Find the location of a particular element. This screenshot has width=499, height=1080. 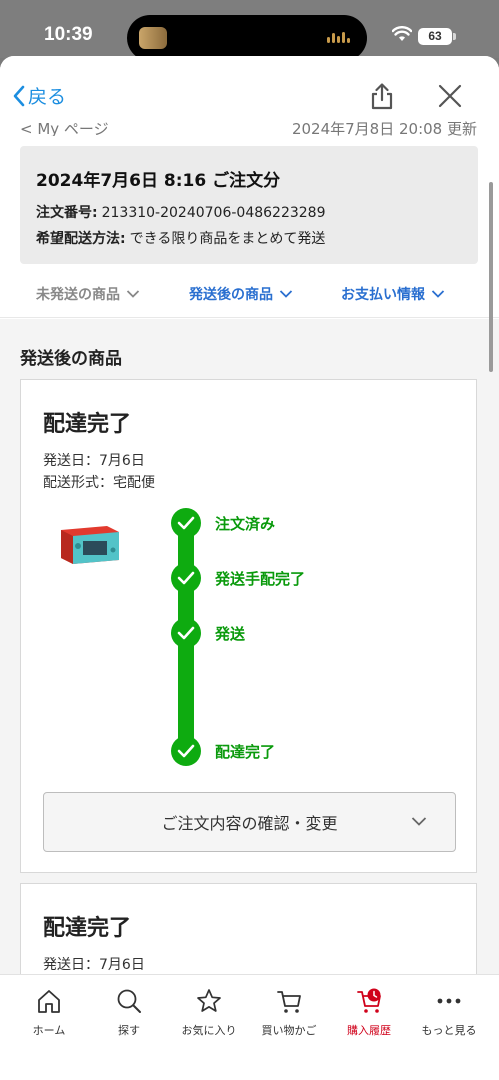

tab-unshipped: 未発送の商品 is located at coordinates (88, 294).